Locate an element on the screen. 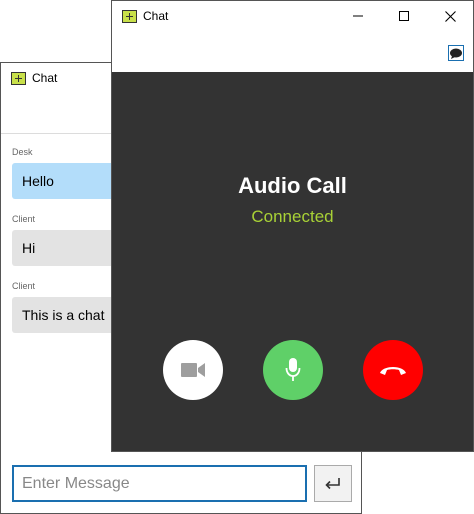 The height and width of the screenshot is (514, 474). call-title: Audio Call is located at coordinates (292, 185).